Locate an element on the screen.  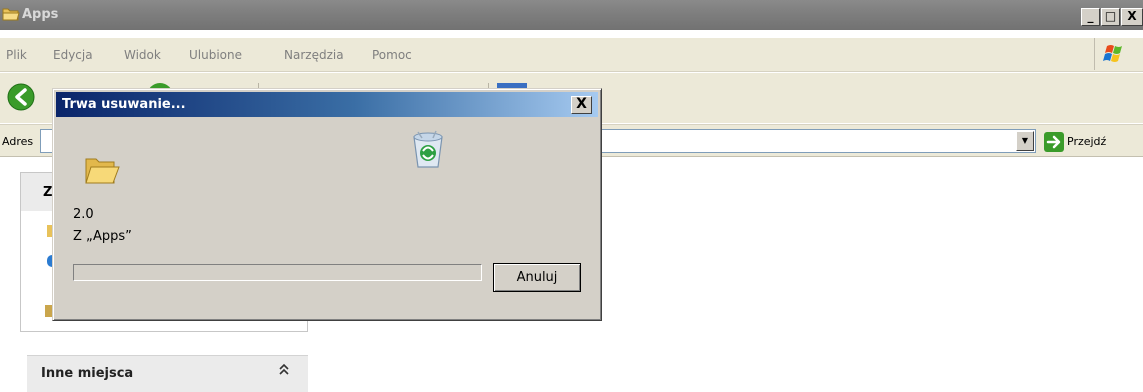
folder-icon is located at coordinates (11, 15).